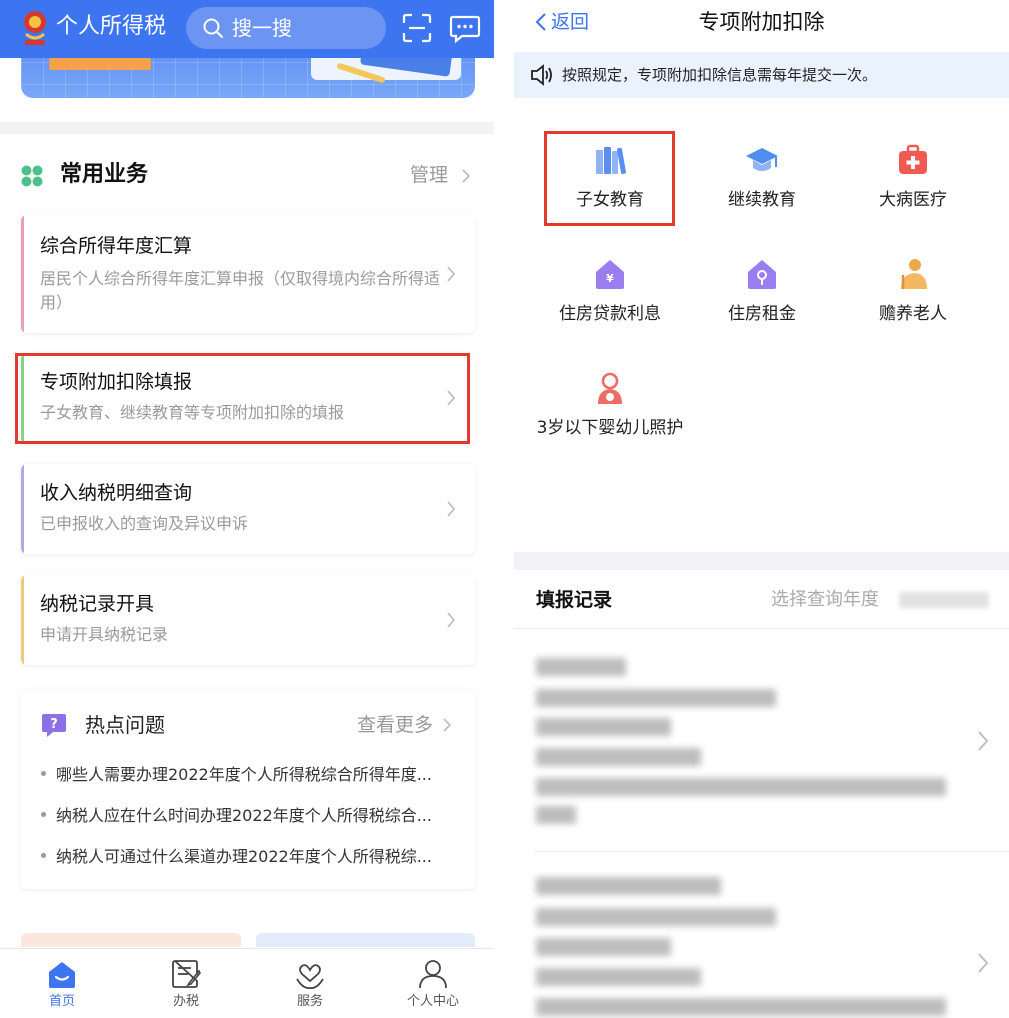 The width and height of the screenshot is (1009, 1018). I want to click on graduation-cap-icon, so click(762, 159).